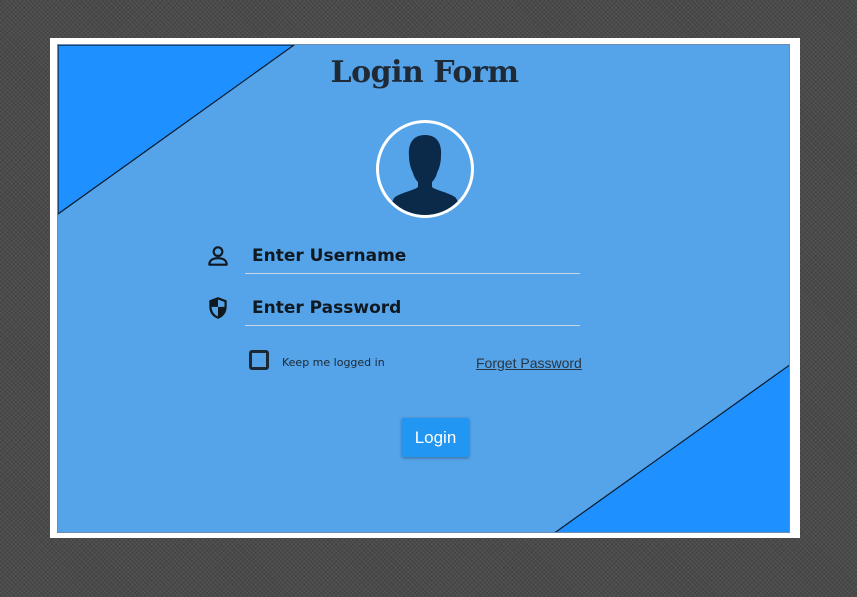  I want to click on password-field, so click(412, 308).